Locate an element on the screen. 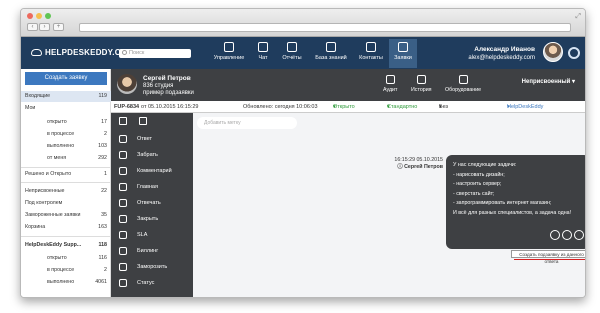 Image resolution: width=600 pixels, height=313 pixels. sidebar-item-in-progress: в процессе 2 is located at coordinates (66, 134).